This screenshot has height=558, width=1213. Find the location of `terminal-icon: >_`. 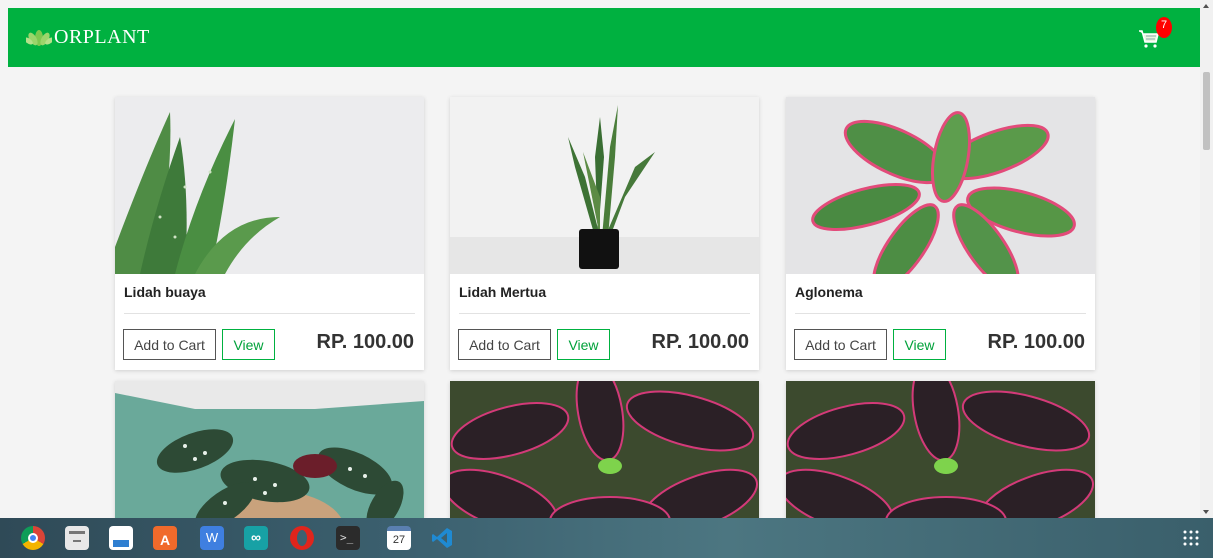

terminal-icon: >_ is located at coordinates (348, 538).